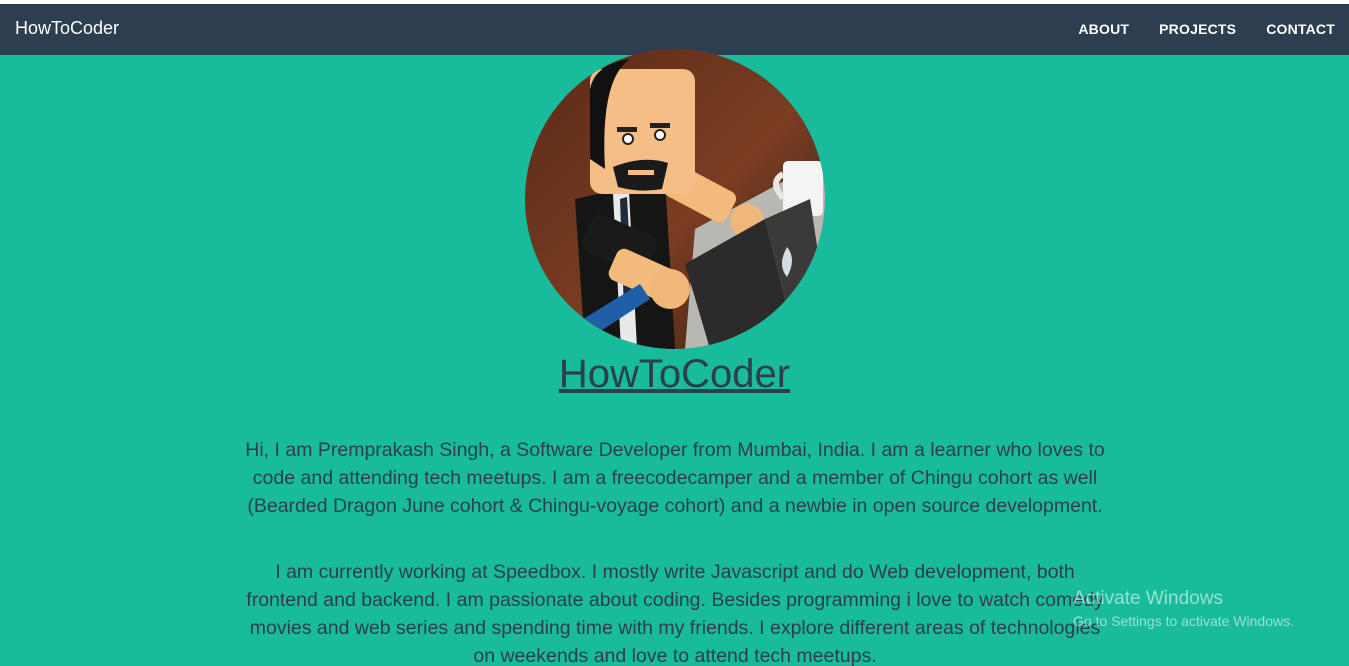 This screenshot has width=1349, height=666. Describe the element at coordinates (1300, 29) in the screenshot. I see `nav-link-contact: CONTACT` at that location.